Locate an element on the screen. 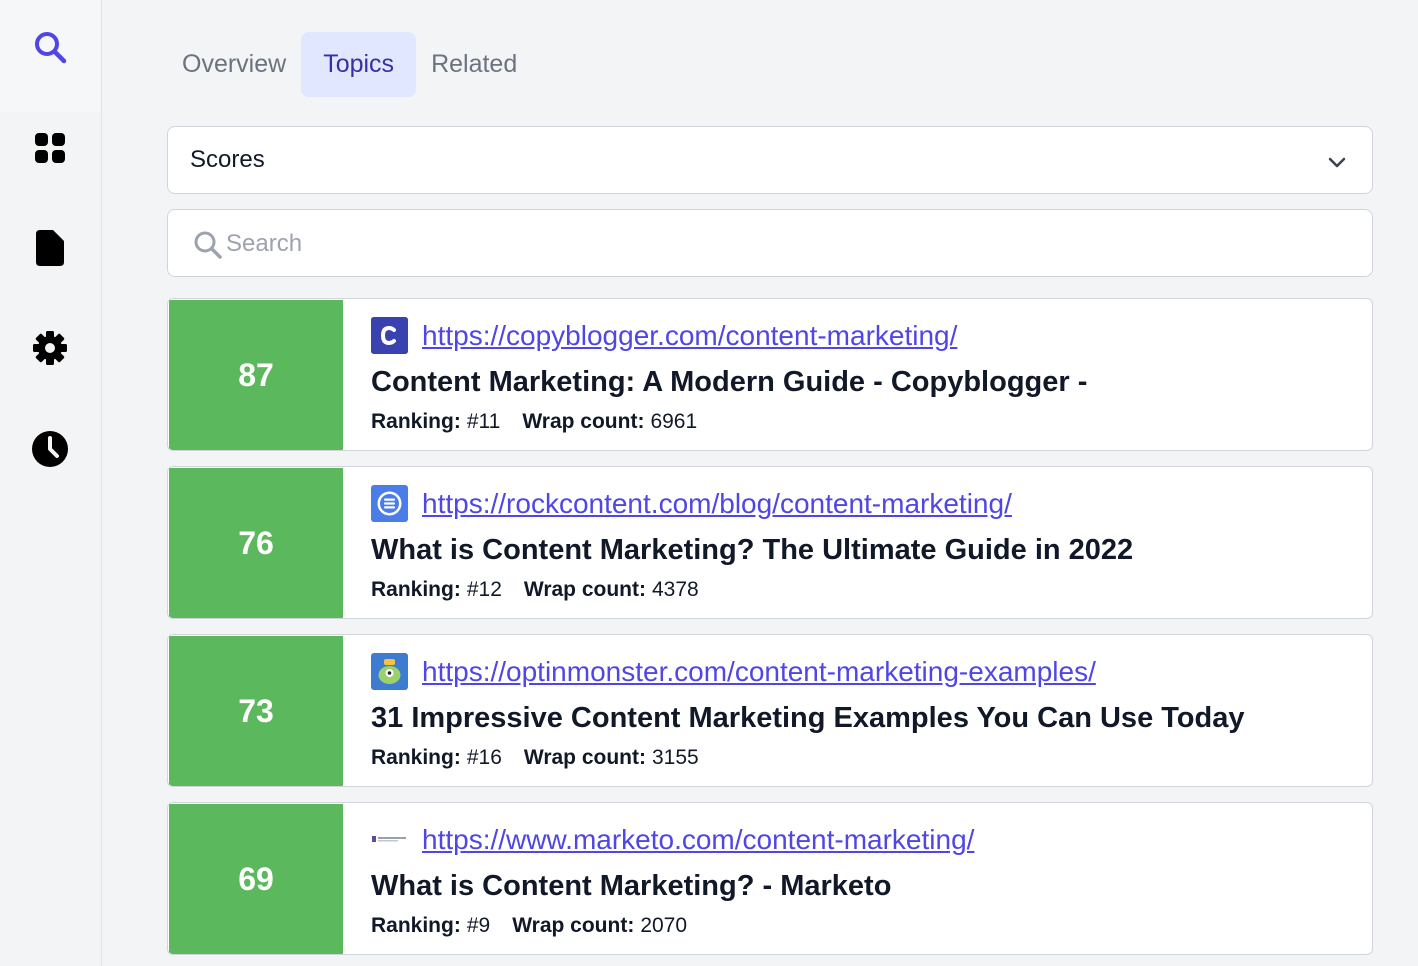  sort-select: Scores is located at coordinates (770, 160).